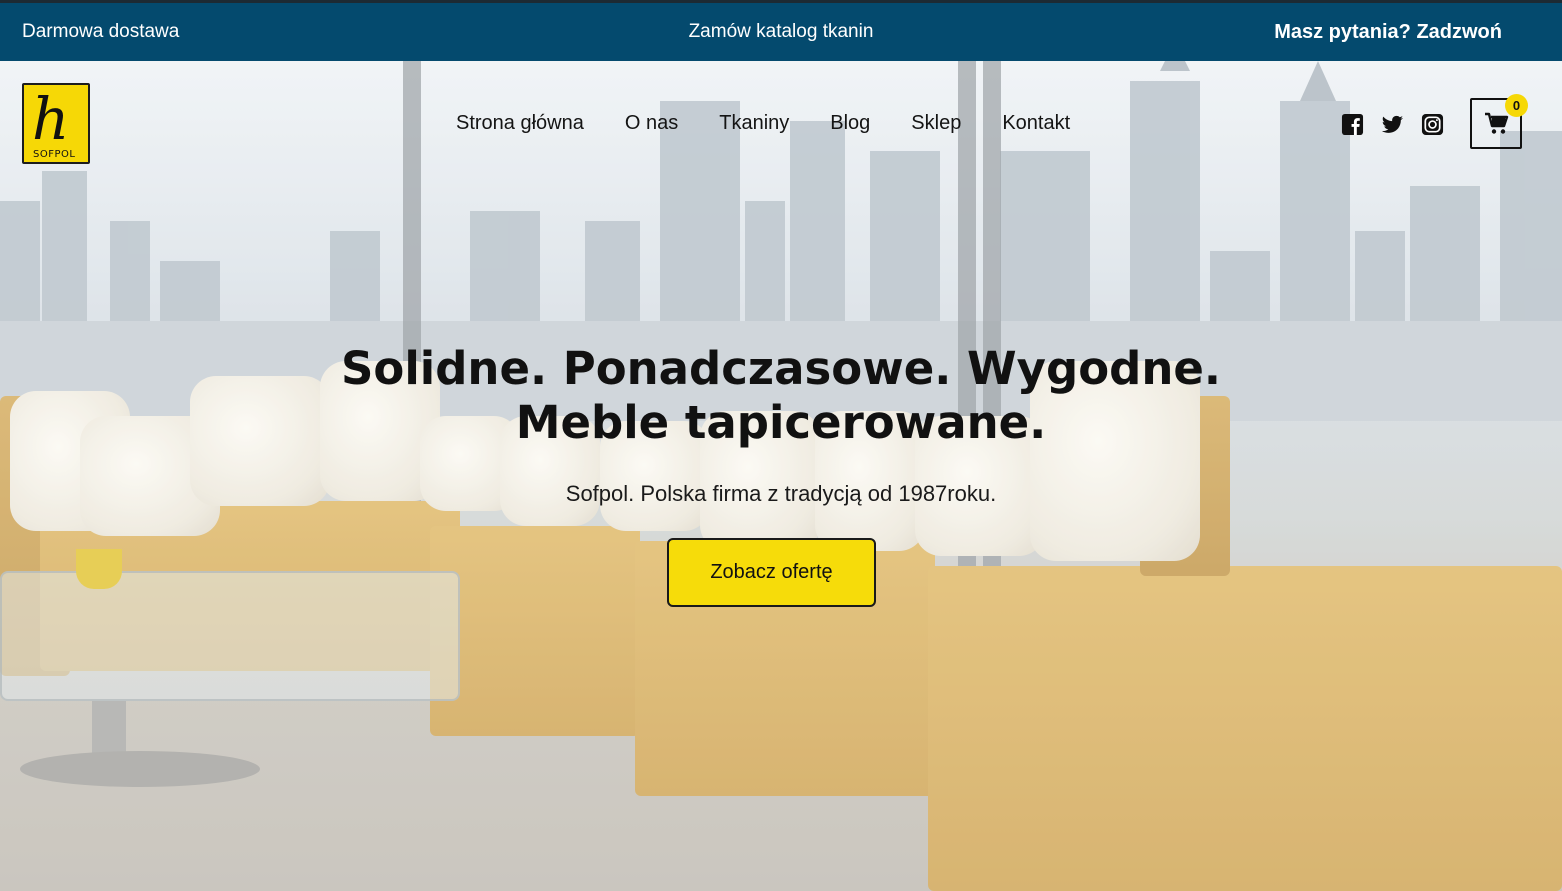  Describe the element at coordinates (51, 119) in the screenshot. I see `logo-glyph: ℎ` at that location.